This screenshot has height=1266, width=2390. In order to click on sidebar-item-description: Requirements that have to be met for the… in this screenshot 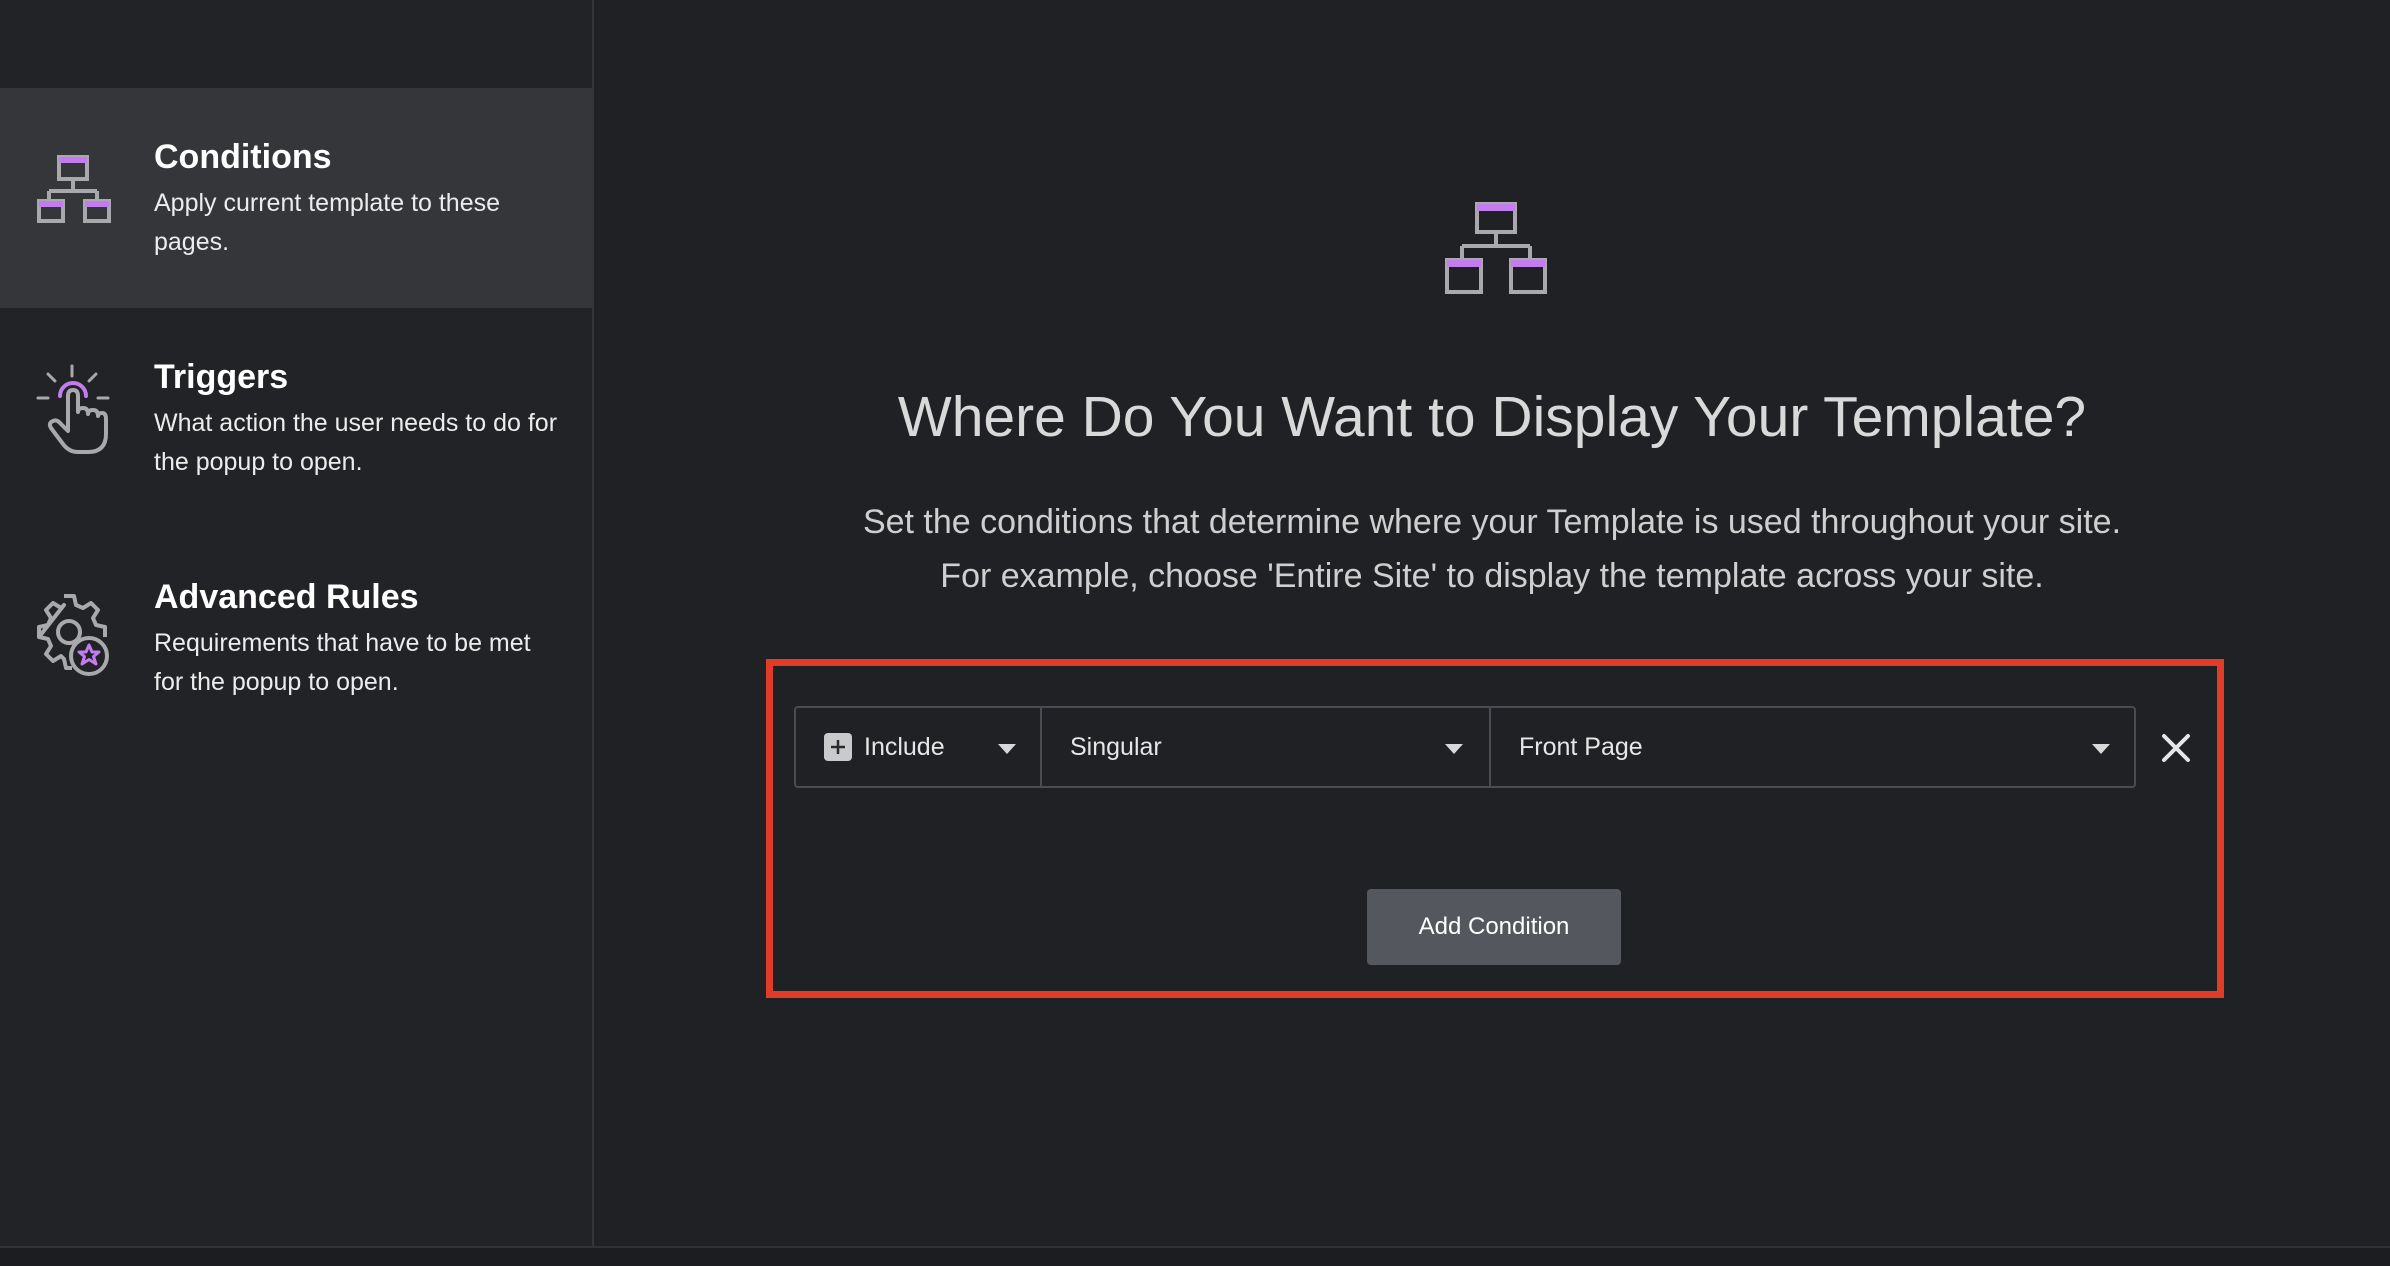, I will do `click(342, 662)`.